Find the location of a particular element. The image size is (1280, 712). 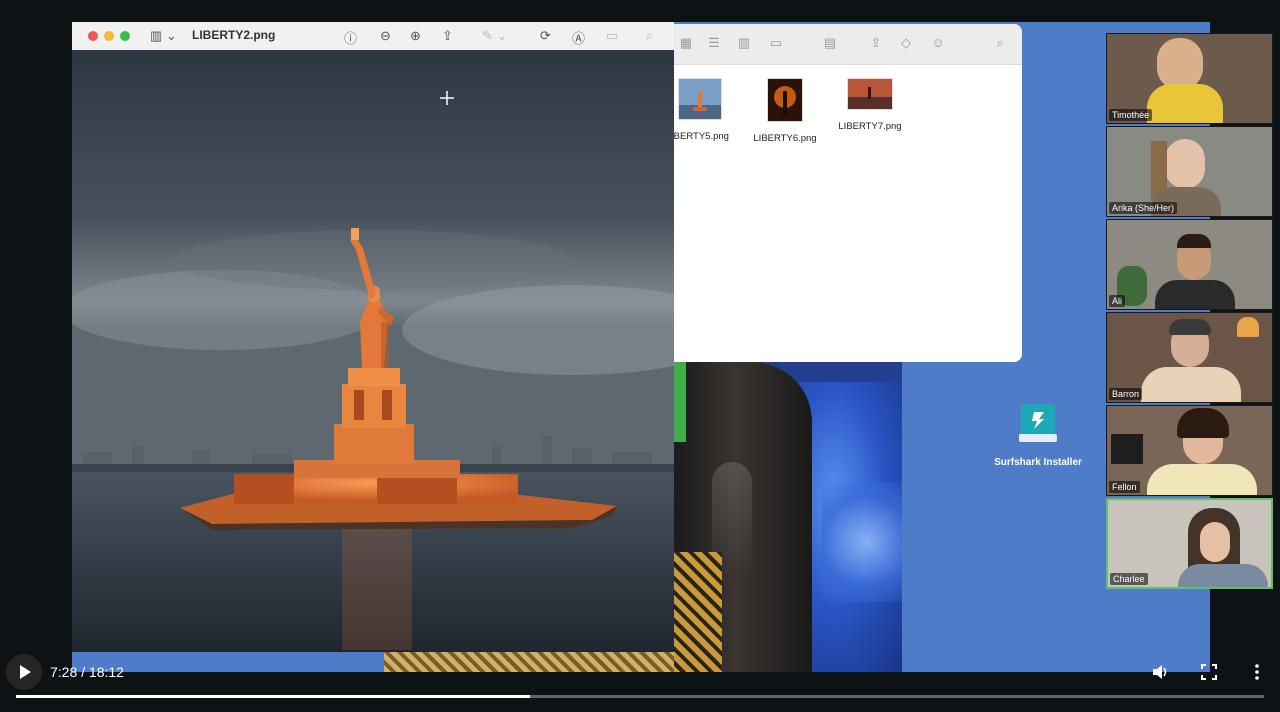

markup-pen-icon: ✎ ⌄ is located at coordinates (494, 36).